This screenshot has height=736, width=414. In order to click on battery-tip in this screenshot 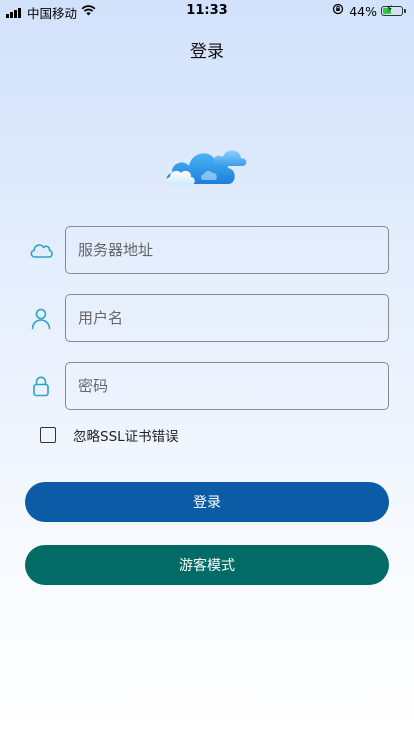, I will do `click(405, 11)`.